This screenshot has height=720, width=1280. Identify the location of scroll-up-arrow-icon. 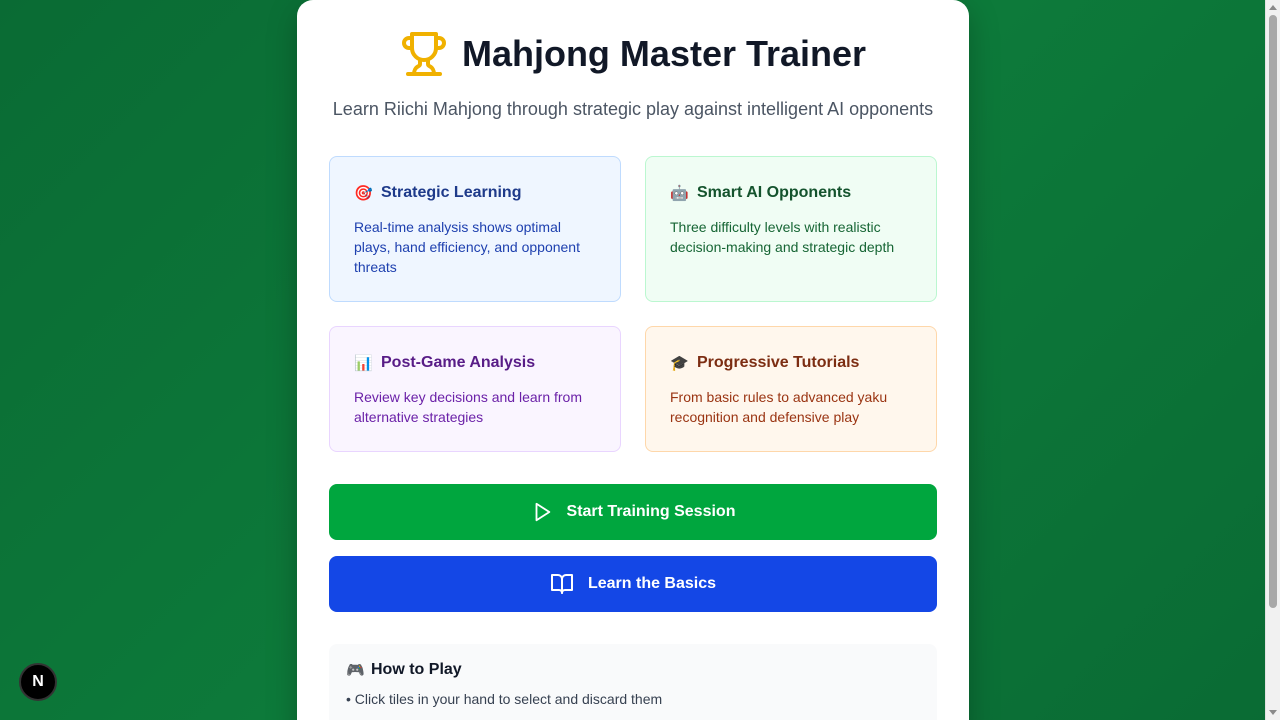
(1273, 7).